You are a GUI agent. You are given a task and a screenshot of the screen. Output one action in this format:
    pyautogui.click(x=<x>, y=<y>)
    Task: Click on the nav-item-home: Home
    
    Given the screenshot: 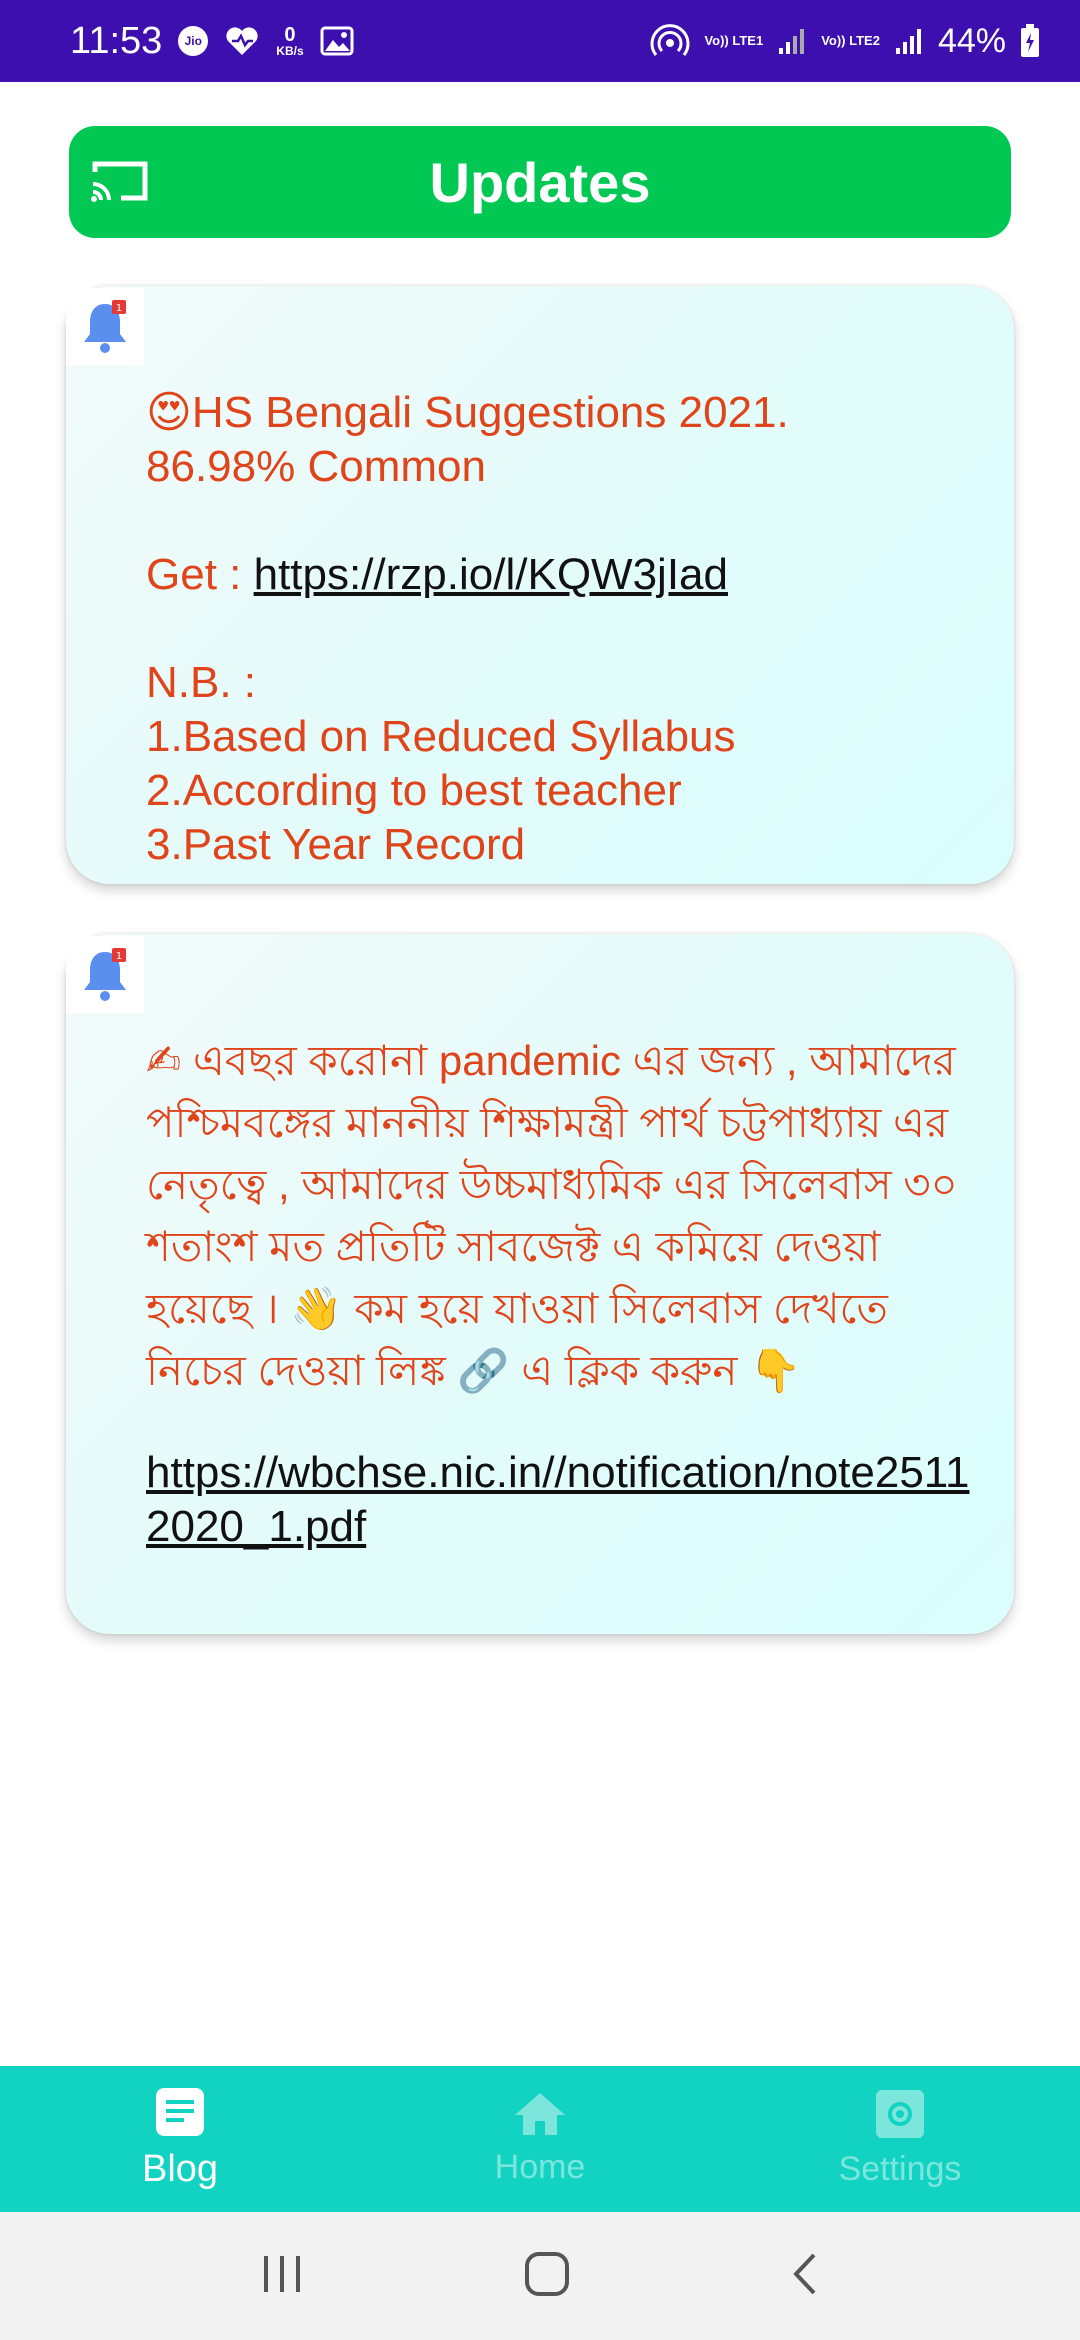 What is the action you would take?
    pyautogui.click(x=540, y=2139)
    